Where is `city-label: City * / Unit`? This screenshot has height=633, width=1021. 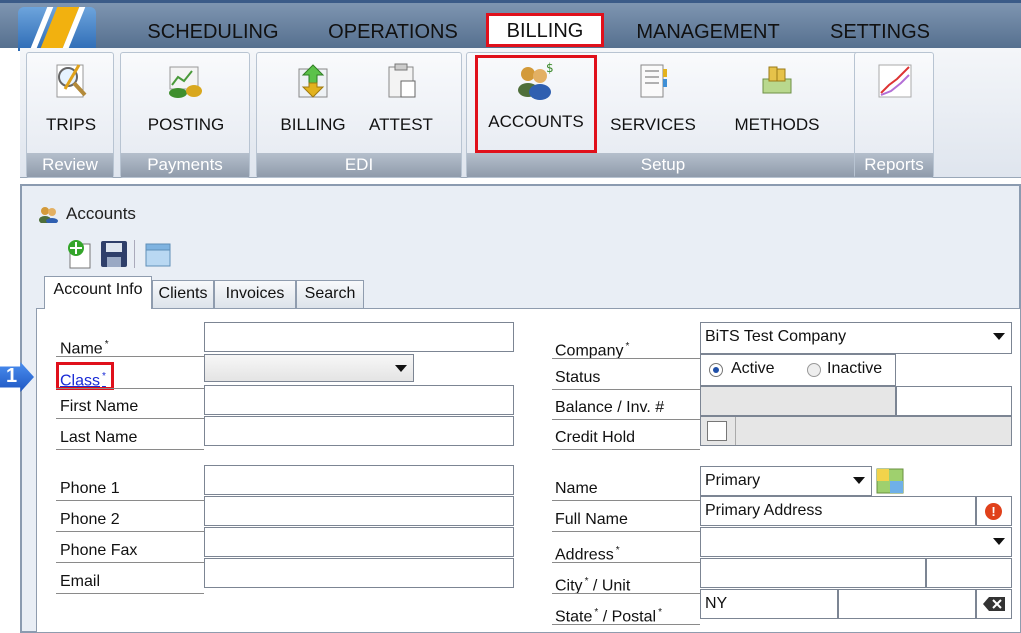
city-label: City * / Unit is located at coordinates (593, 585).